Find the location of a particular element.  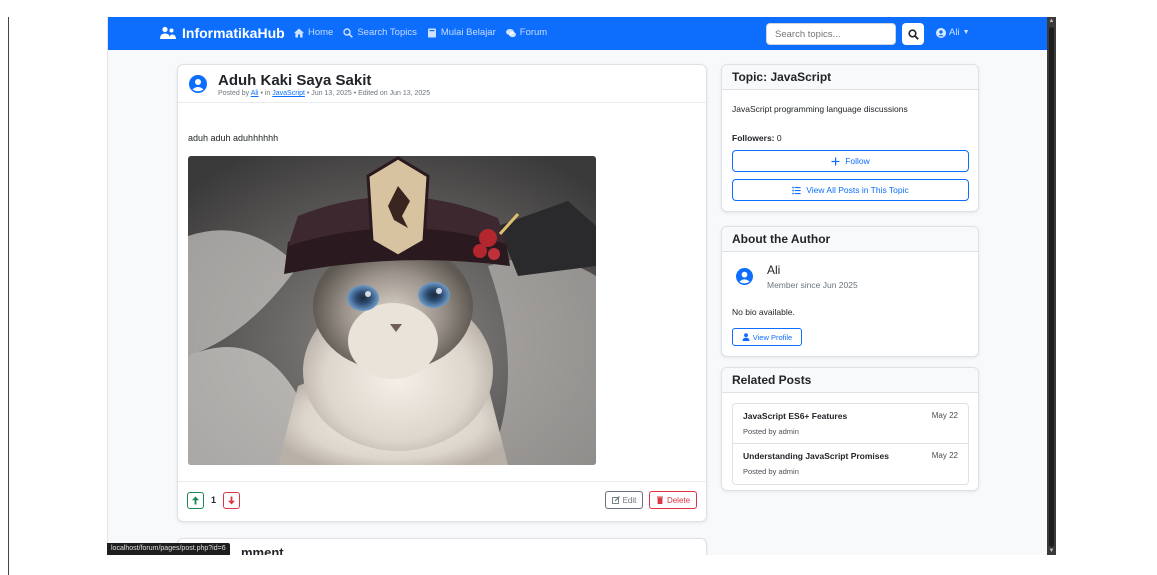

view-all-posts-button: View All Posts in This Topic is located at coordinates (850, 190).